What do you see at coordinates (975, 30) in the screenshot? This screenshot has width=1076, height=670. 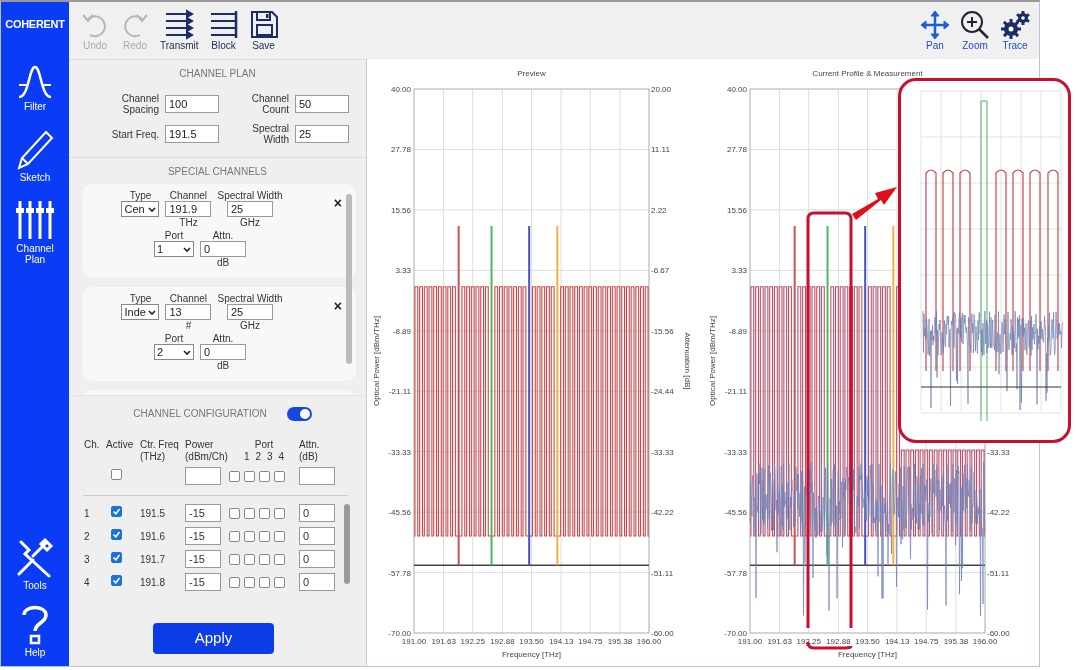 I see `zoom-button: Zoom` at bounding box center [975, 30].